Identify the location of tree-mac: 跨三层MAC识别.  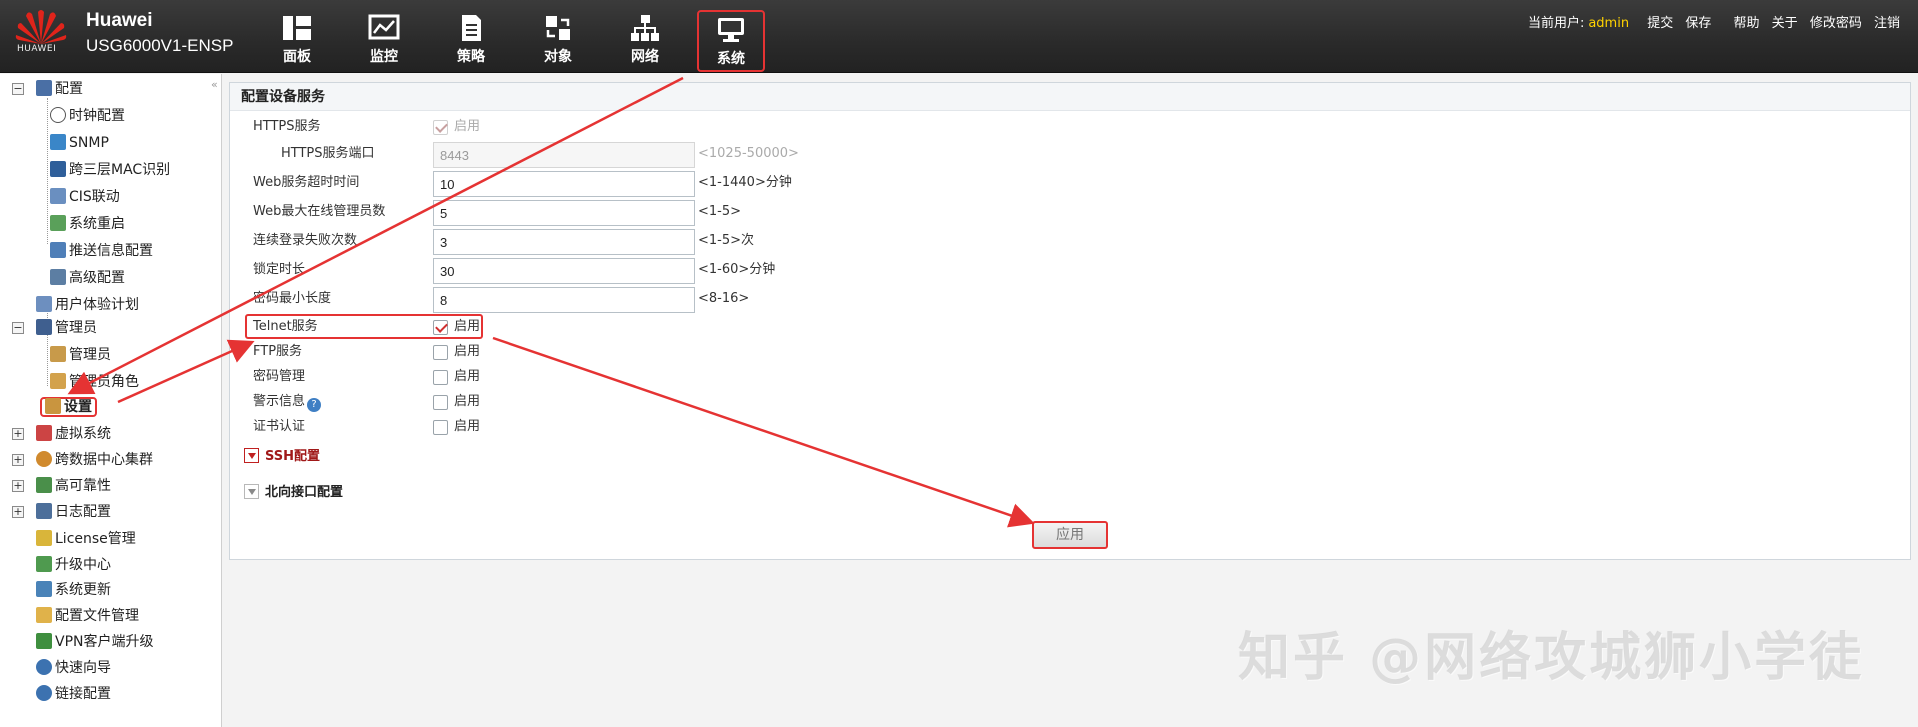
(110, 170).